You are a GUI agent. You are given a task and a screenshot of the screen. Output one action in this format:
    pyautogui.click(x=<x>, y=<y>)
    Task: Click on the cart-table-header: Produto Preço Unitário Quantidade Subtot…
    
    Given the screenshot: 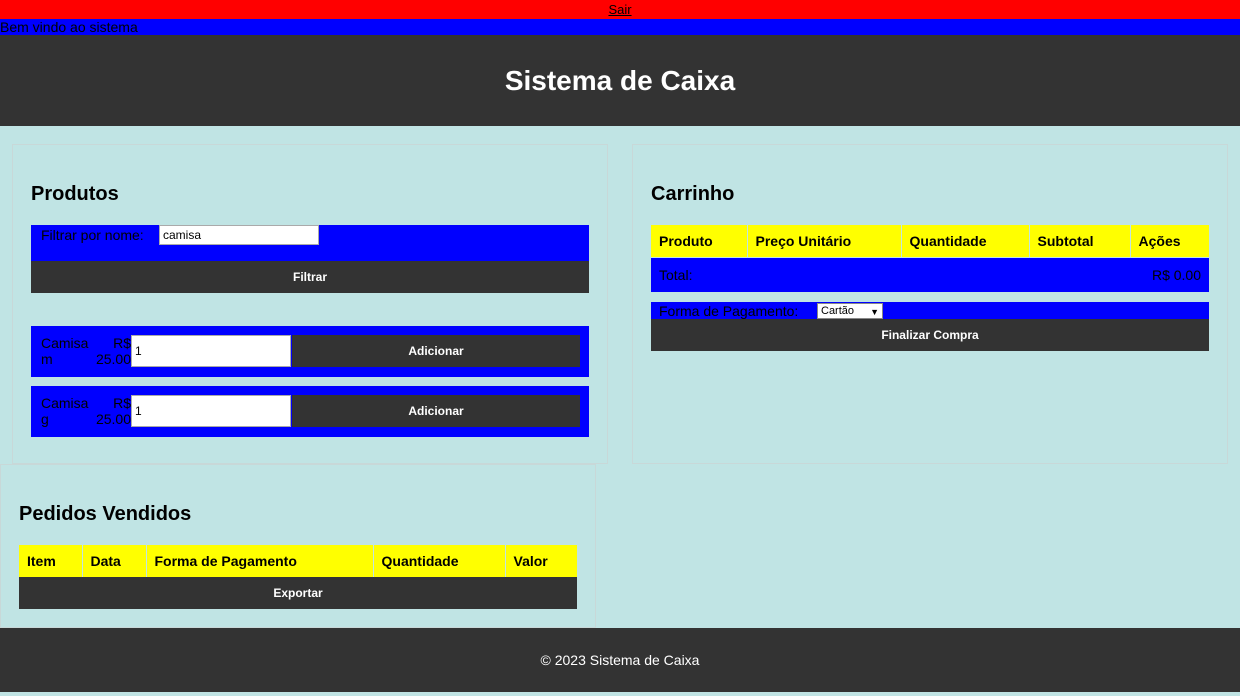 What is the action you would take?
    pyautogui.click(x=930, y=241)
    